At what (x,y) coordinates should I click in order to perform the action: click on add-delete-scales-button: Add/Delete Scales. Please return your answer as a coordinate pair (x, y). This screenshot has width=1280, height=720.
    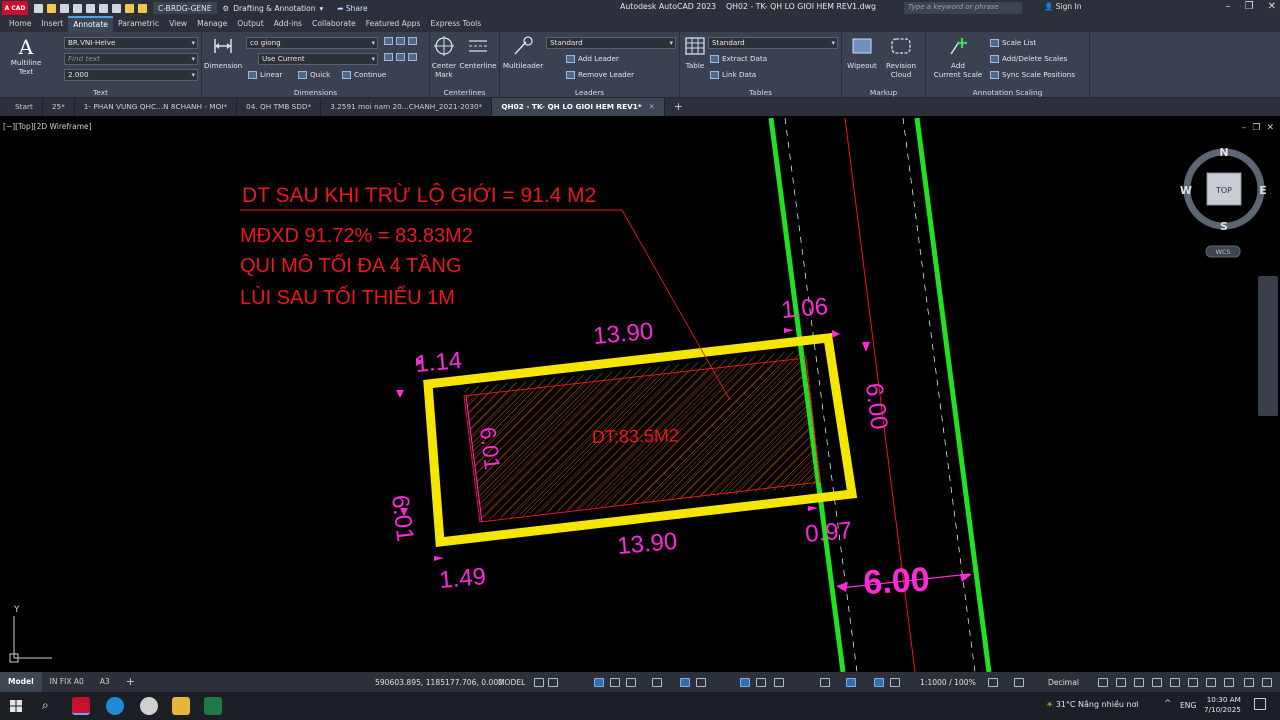
    Looking at the image, I should click on (1028, 58).